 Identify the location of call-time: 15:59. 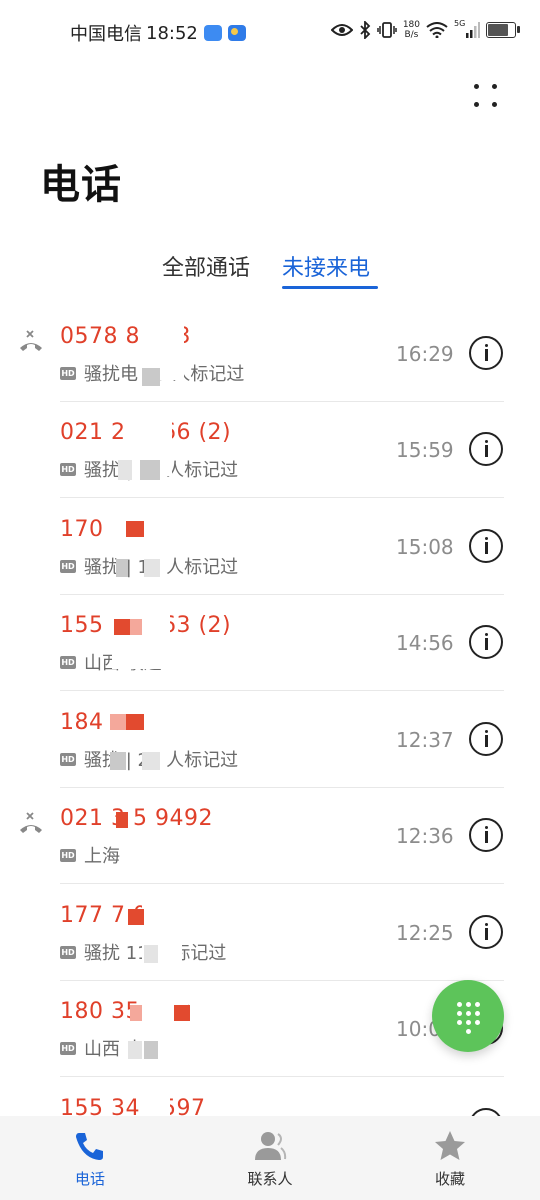
(425, 450).